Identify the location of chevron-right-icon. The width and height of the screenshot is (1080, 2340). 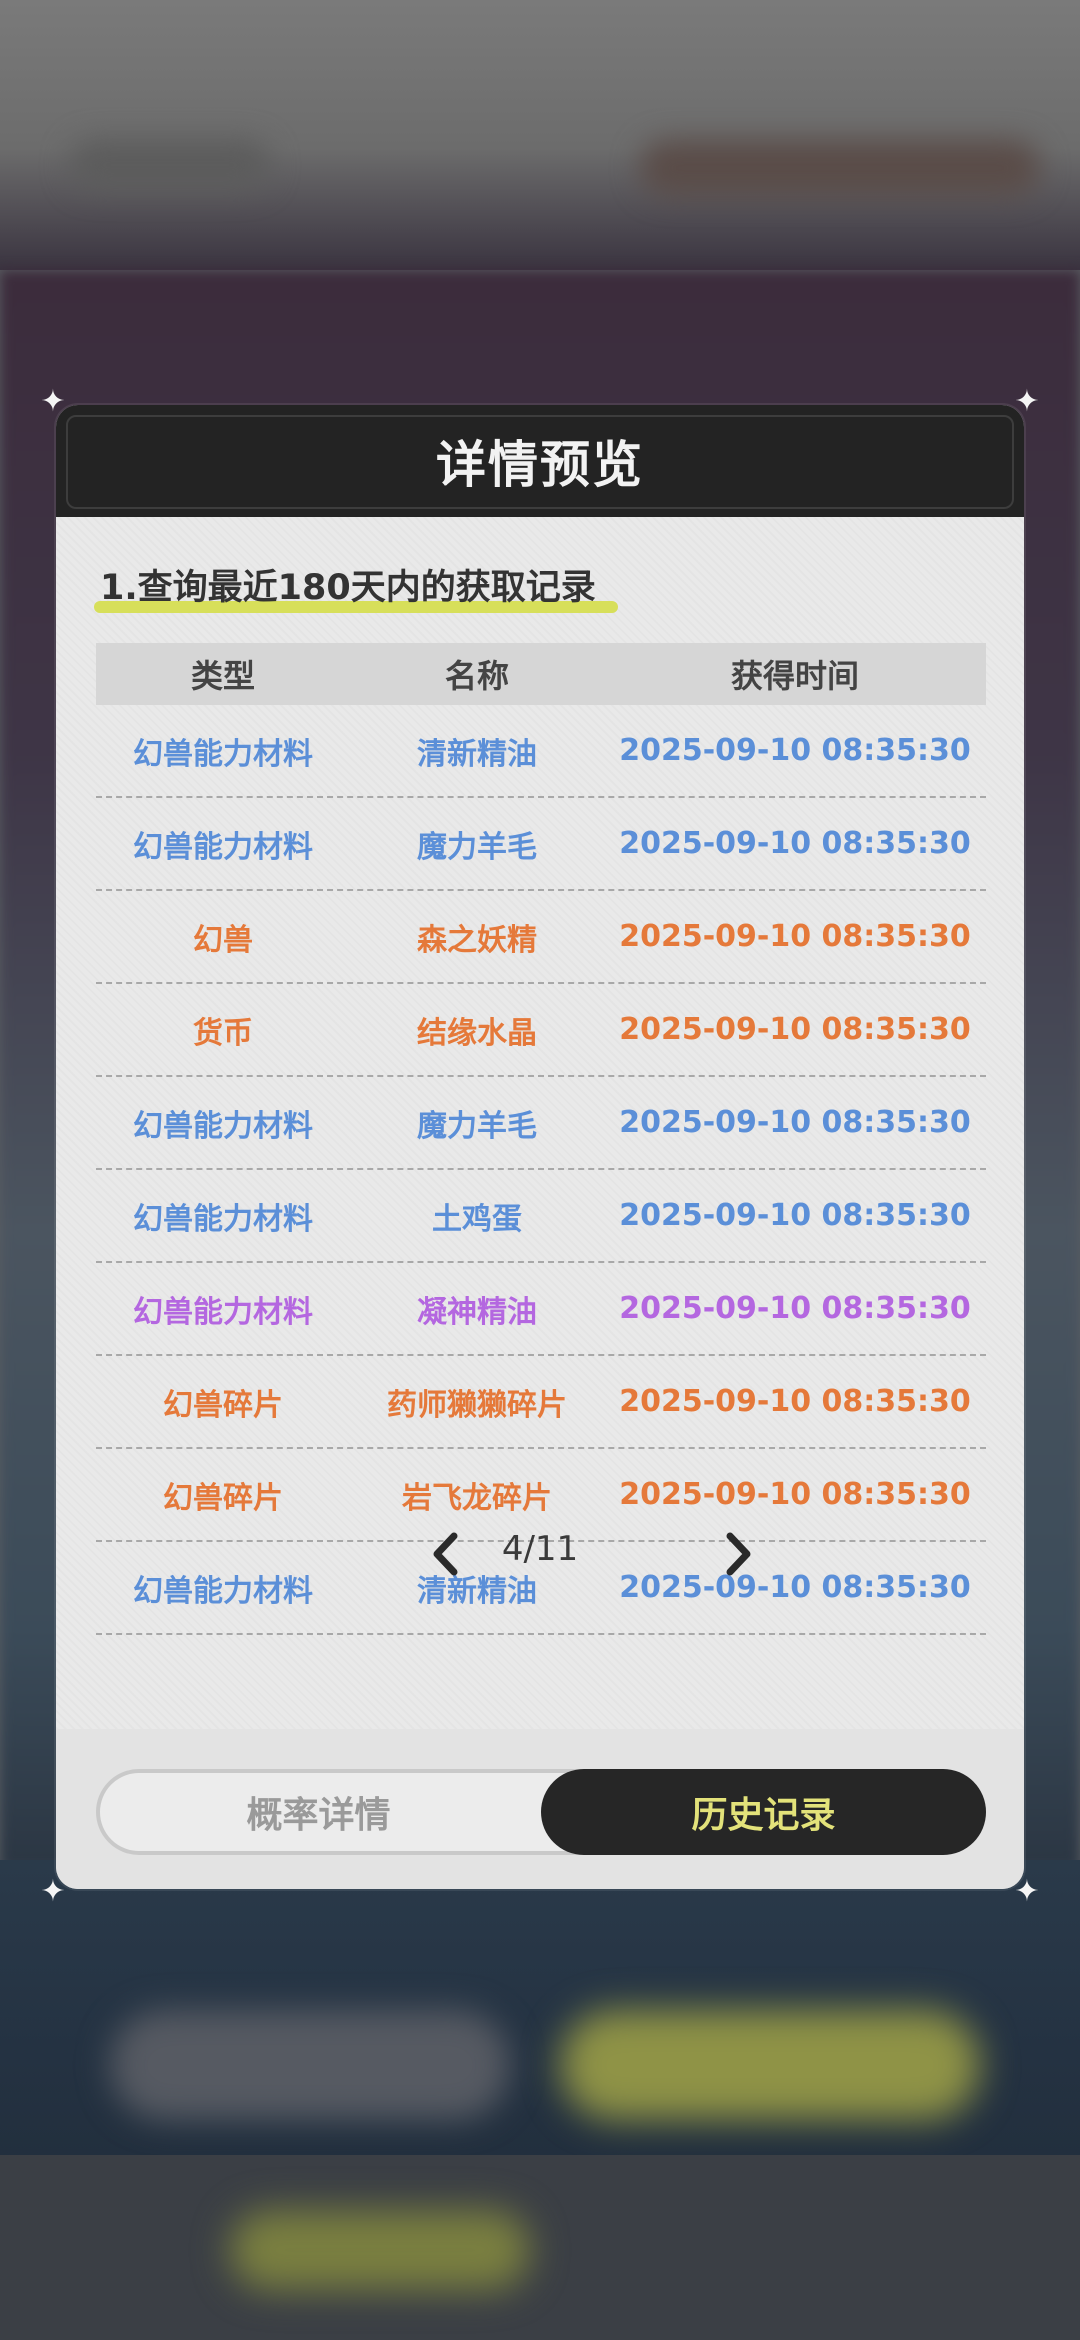
(738, 1554).